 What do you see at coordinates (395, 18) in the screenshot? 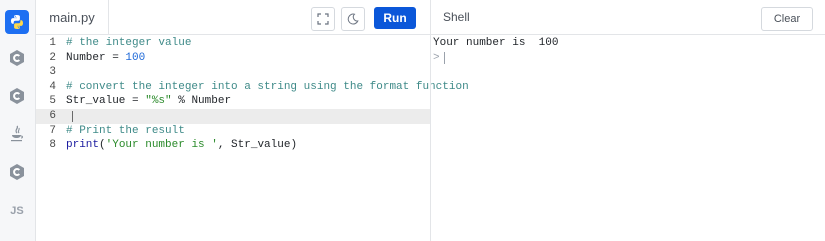
I see `run-button: Run` at bounding box center [395, 18].